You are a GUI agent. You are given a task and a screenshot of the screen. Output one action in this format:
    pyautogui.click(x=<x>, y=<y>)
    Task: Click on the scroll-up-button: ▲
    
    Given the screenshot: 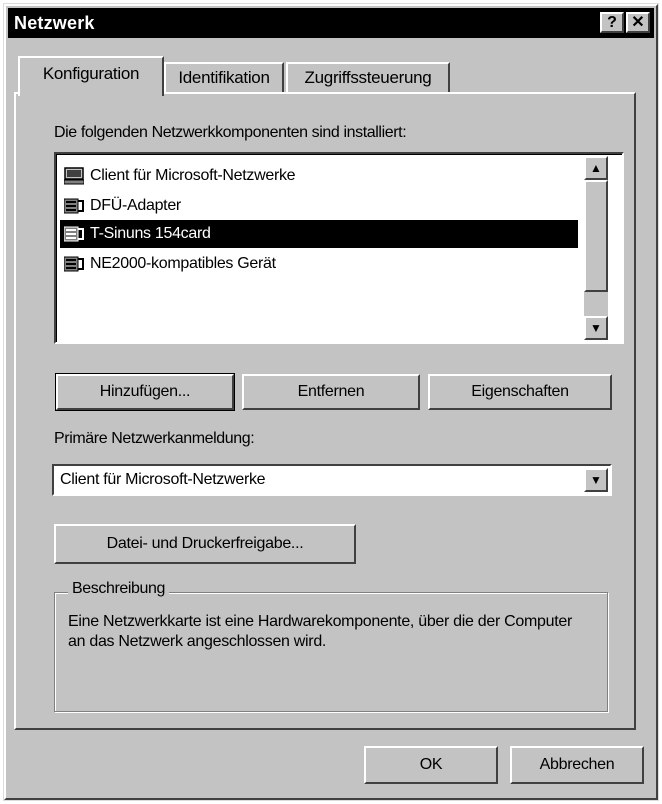 What is the action you would take?
    pyautogui.click(x=596, y=168)
    